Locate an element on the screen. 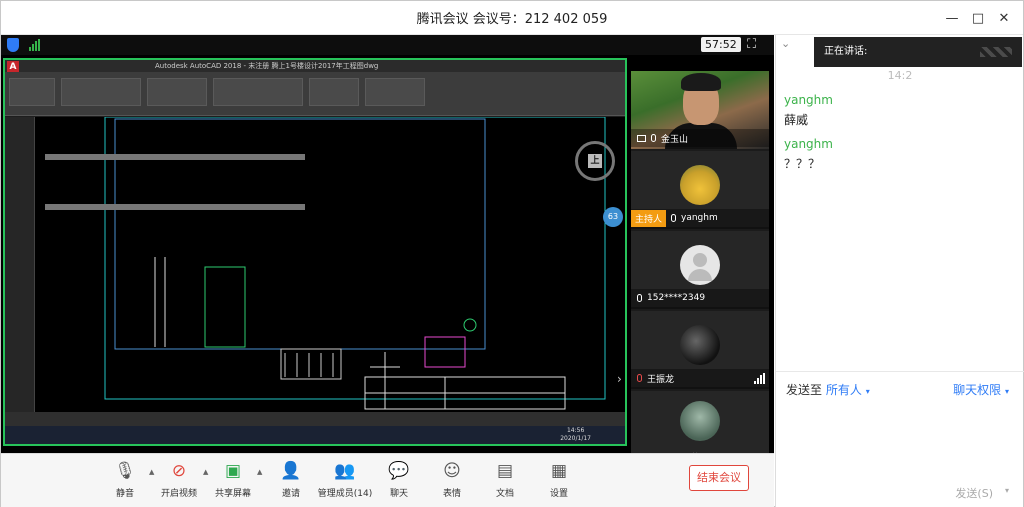  grid-settings-icon: ▦ is located at coordinates (559, 471).